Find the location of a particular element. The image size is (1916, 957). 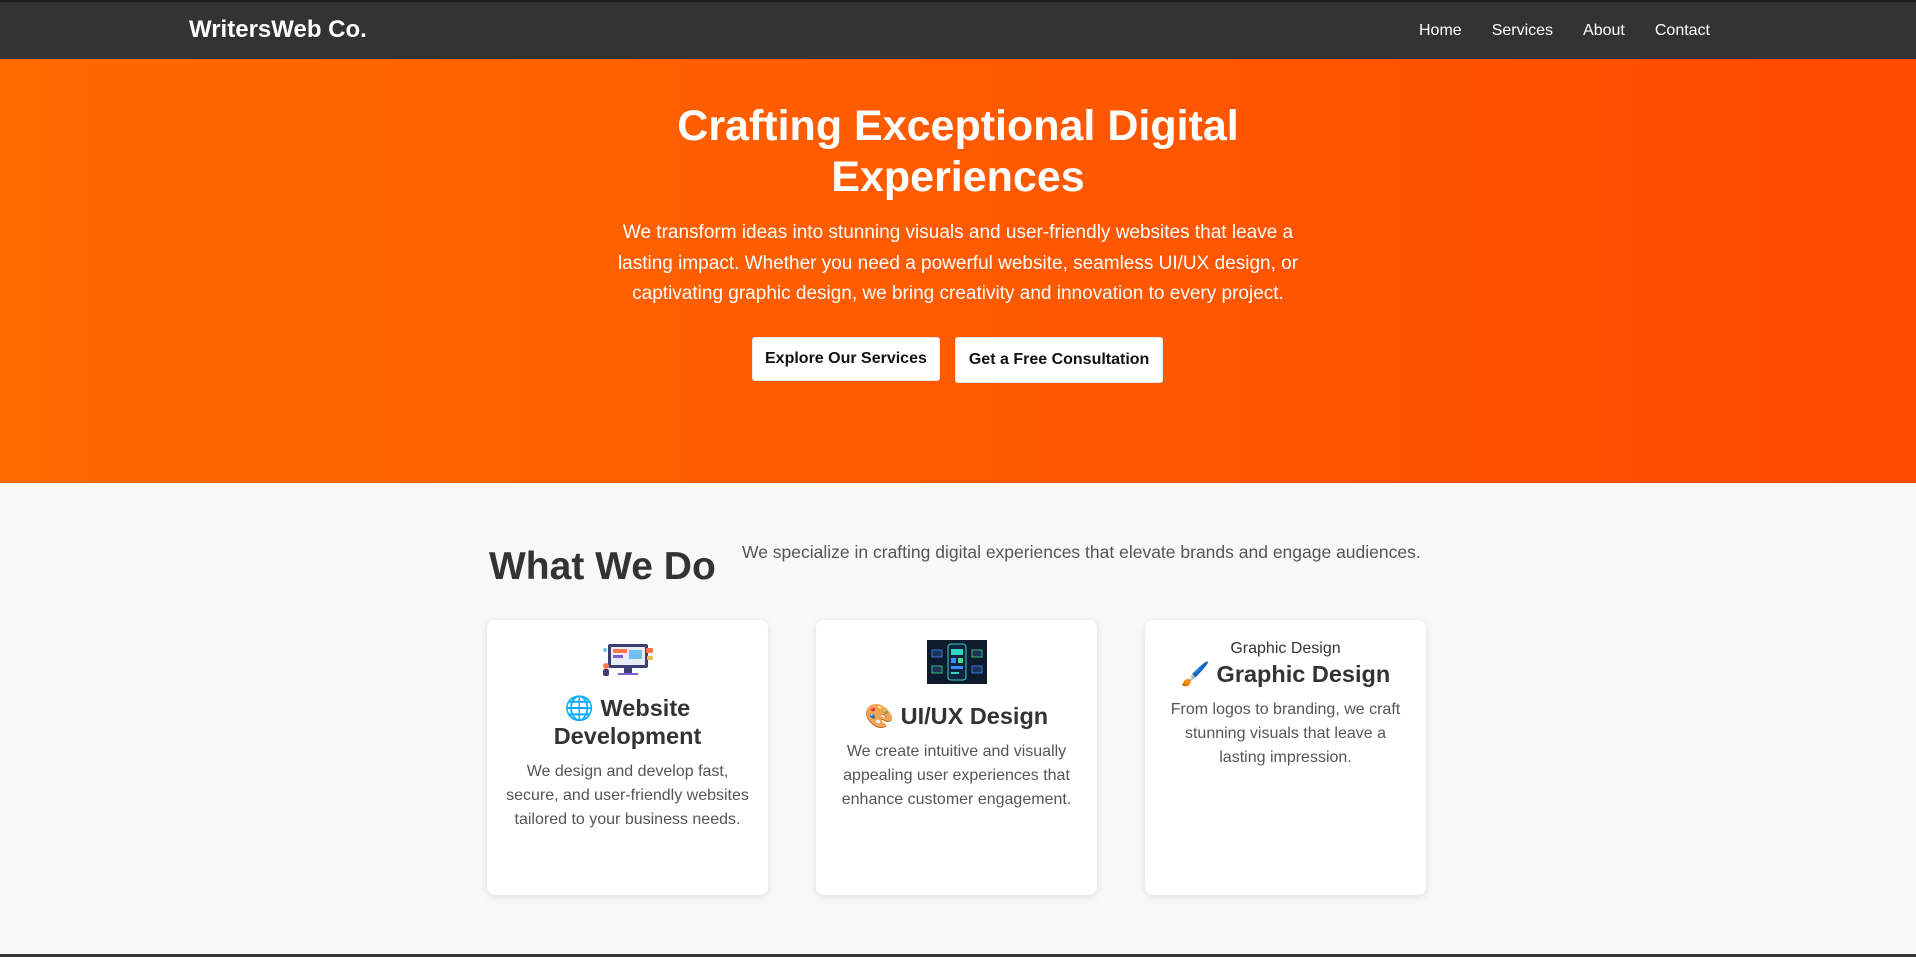

service-title-uiux-design: 🎨 UI/UX Design is located at coordinates (956, 716).